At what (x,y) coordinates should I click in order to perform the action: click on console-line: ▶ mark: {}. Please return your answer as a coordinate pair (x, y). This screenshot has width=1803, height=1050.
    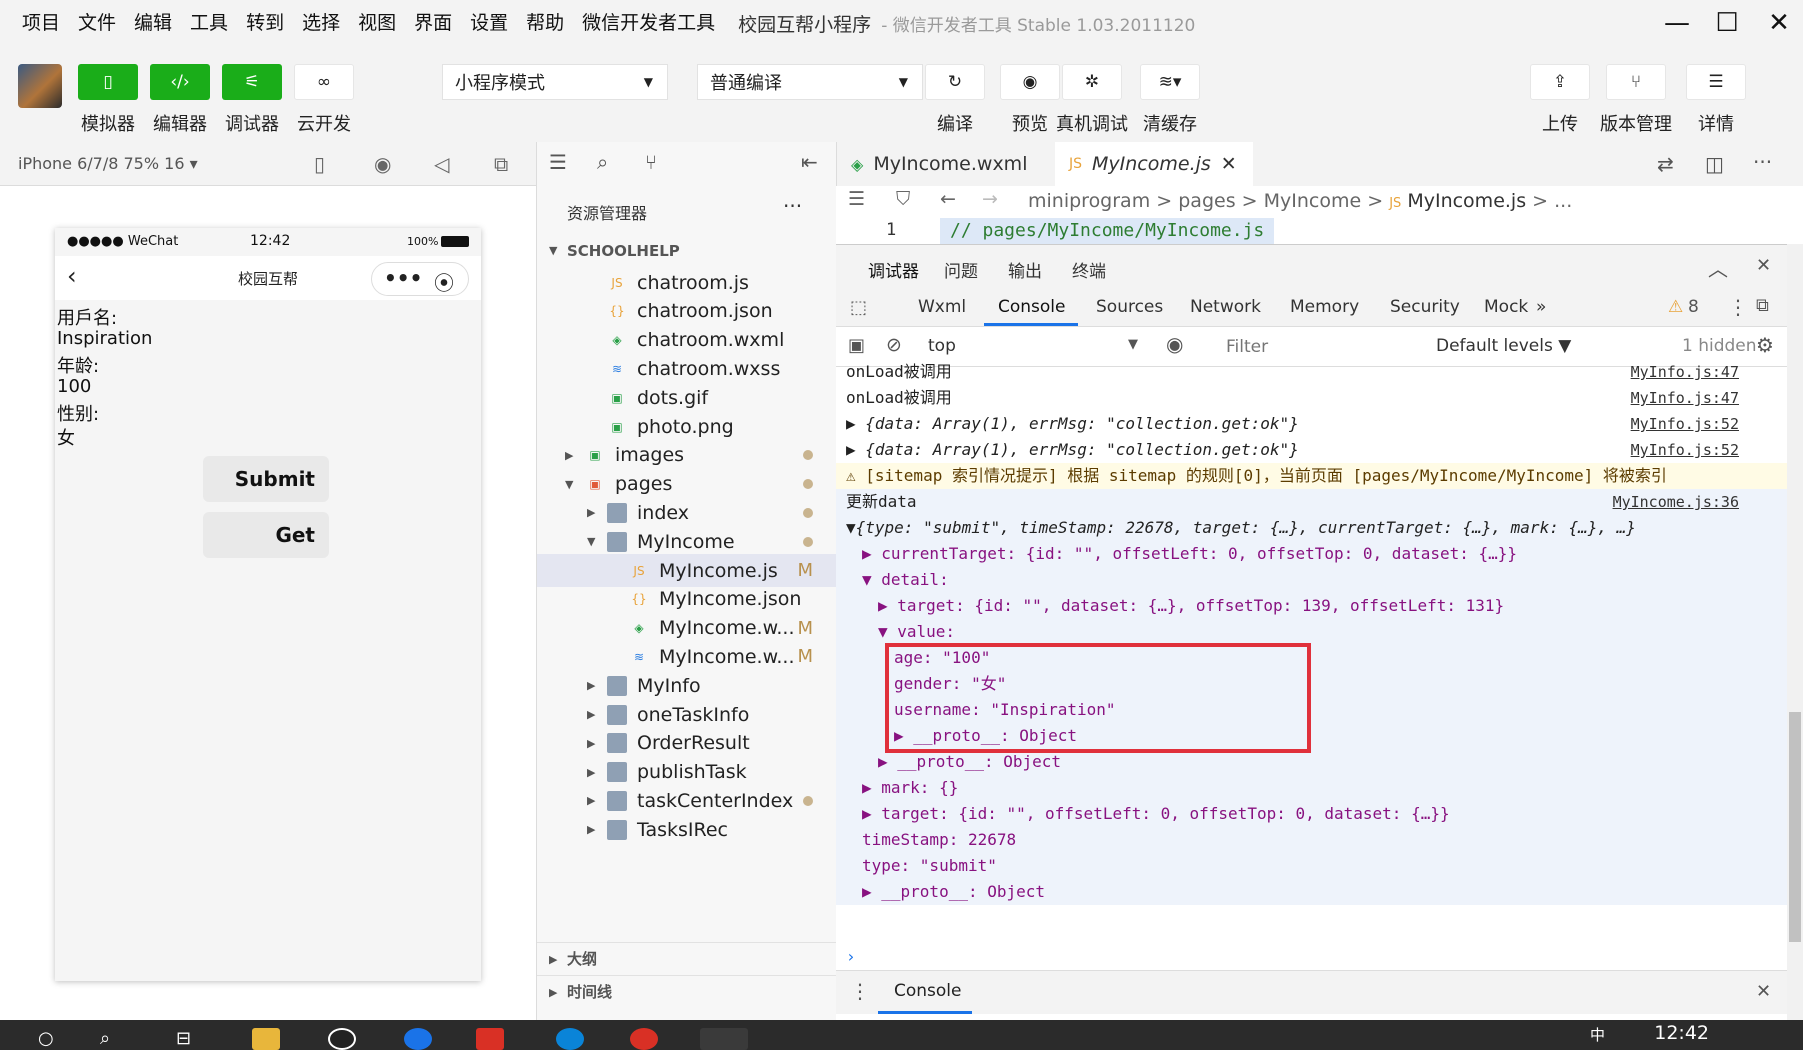
    Looking at the image, I should click on (1311, 788).